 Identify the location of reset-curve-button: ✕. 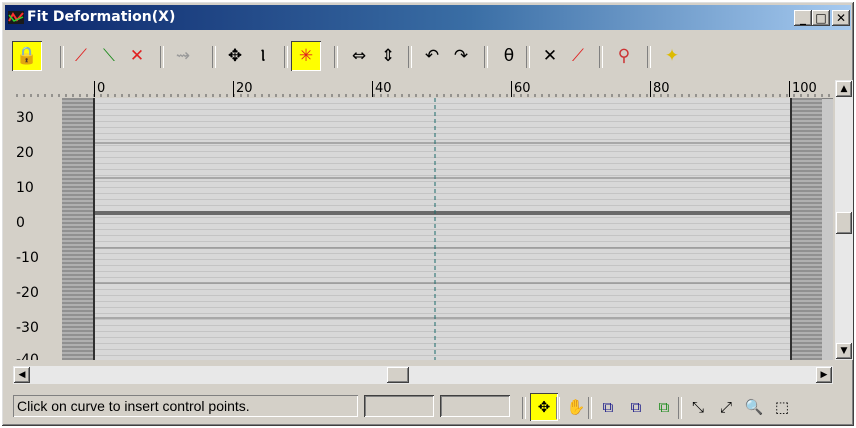
(550, 56).